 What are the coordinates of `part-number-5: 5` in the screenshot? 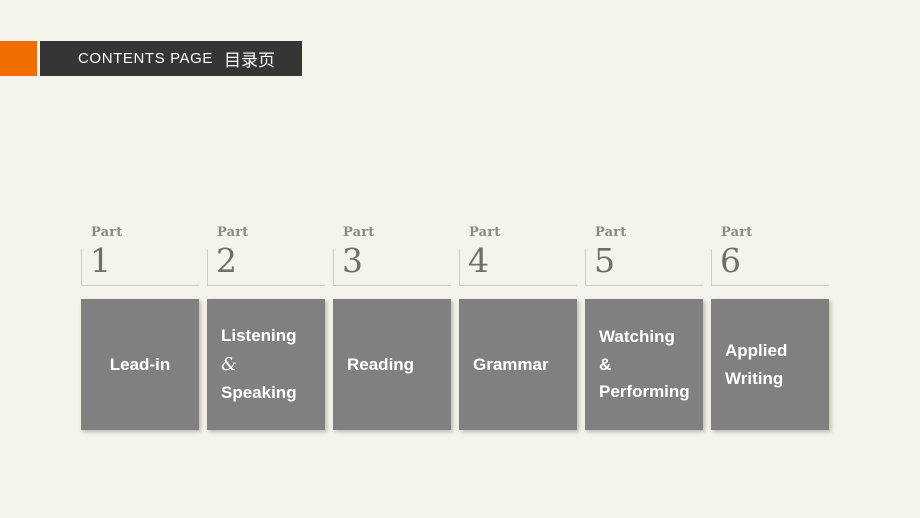 It's located at (604, 260).